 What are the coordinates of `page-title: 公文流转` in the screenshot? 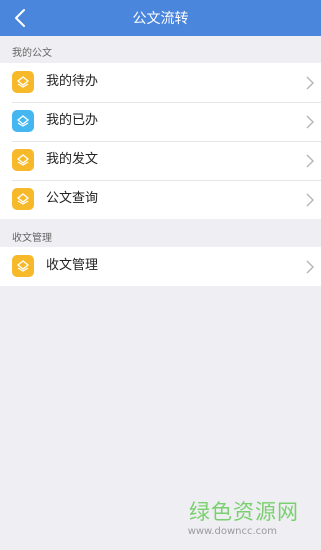 It's located at (160, 19).